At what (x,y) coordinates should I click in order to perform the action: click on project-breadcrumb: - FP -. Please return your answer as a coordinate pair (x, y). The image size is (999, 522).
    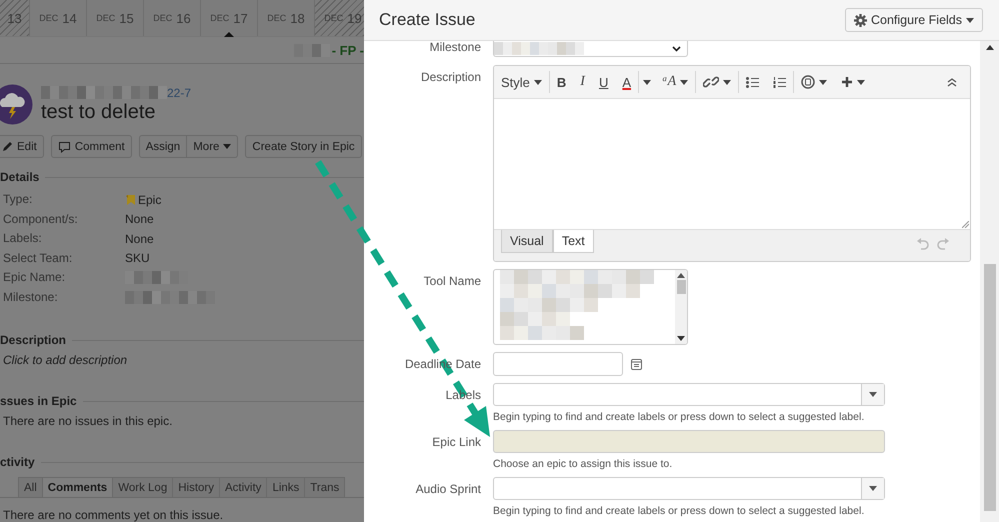
    Looking at the image, I should click on (348, 50).